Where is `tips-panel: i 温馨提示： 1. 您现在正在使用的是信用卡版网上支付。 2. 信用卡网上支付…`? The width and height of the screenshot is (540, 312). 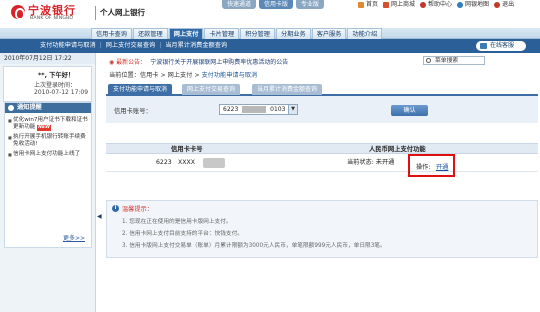
tips-panel: i 温馨提示： 1. 您现在正在使用的是信用卡版网上支付。 2. 信用卡网上支付… is located at coordinates (322, 229).